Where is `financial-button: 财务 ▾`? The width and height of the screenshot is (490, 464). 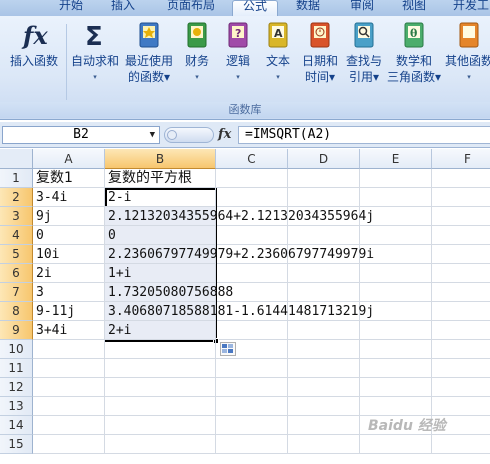 financial-button: 财务 ▾ is located at coordinates (197, 52).